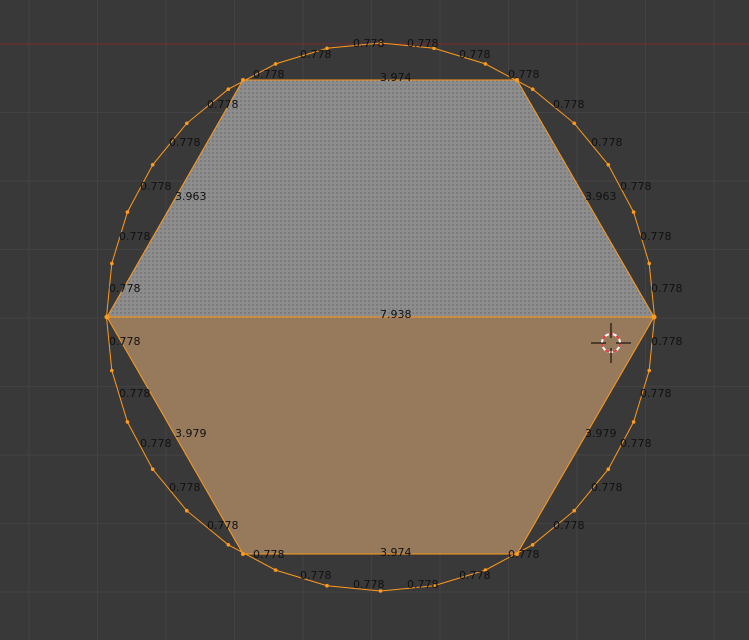 This screenshot has height=640, width=749. Describe the element at coordinates (396, 314) in the screenshot. I see `edge-length-middle: 7.938` at that location.